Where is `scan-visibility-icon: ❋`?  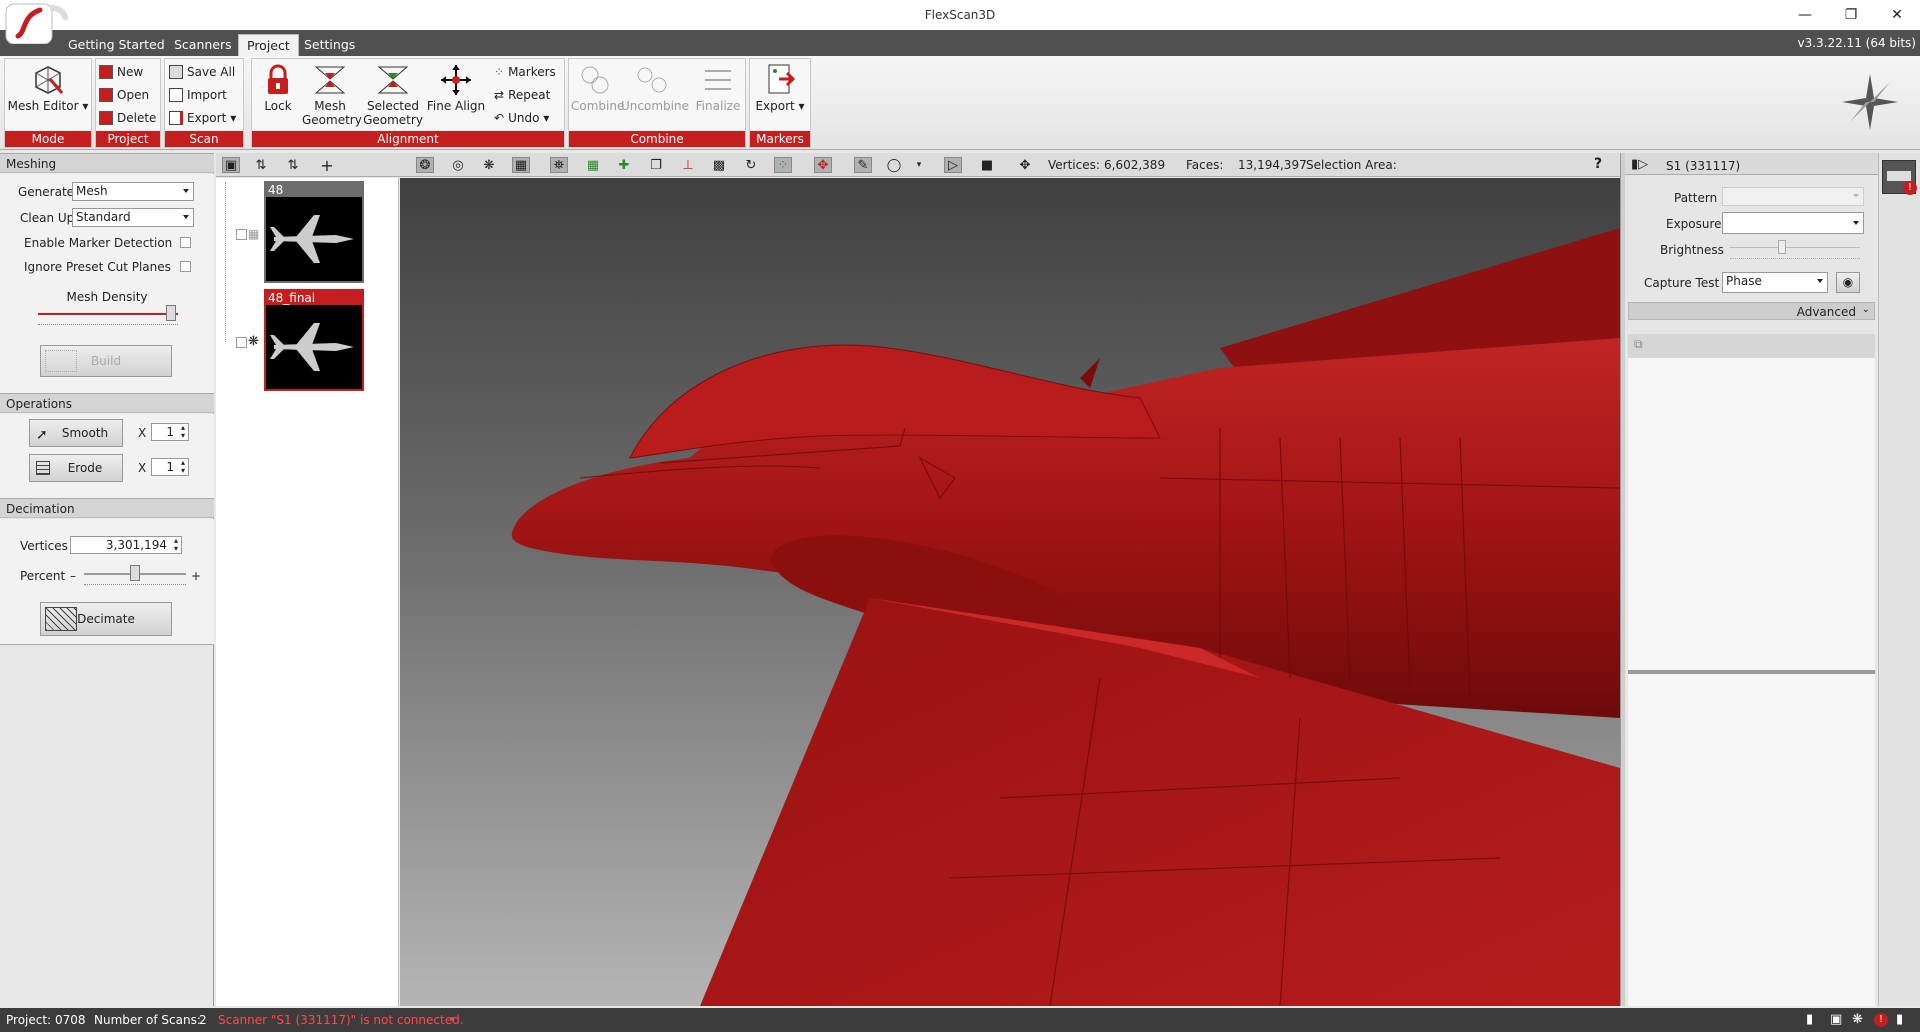
scan-visibility-icon: ❋ is located at coordinates (253, 341).